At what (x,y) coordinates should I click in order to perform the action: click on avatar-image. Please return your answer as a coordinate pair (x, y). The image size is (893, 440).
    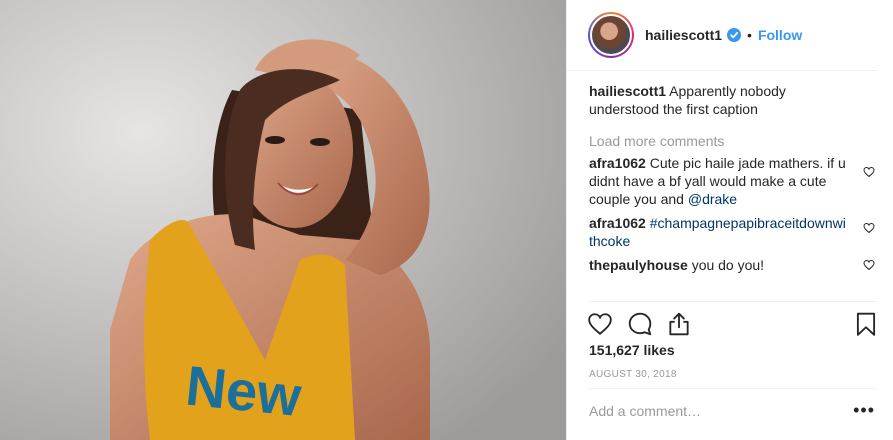
    Looking at the image, I should click on (611, 35).